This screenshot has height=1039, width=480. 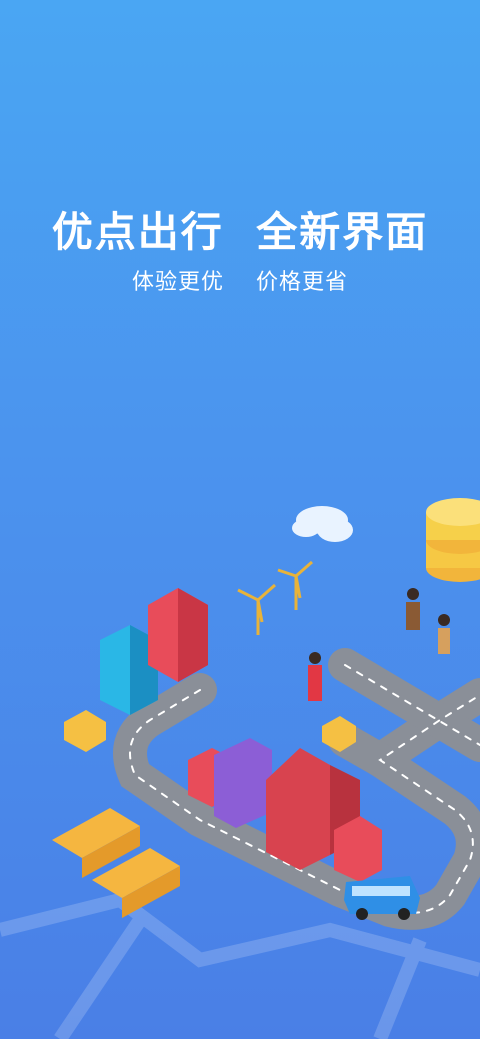 I want to click on splash-headline: 优点出行 全新界面, so click(x=240, y=232).